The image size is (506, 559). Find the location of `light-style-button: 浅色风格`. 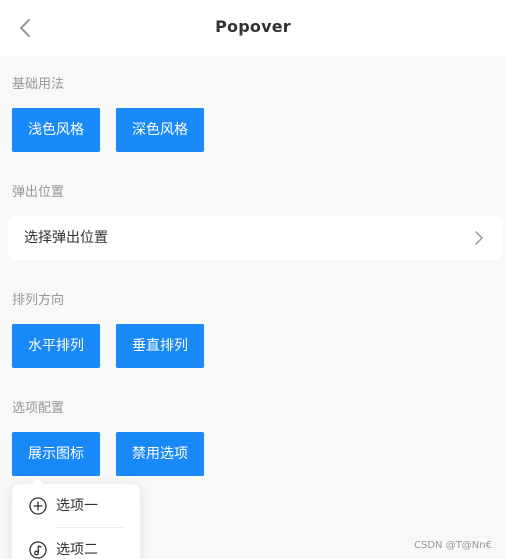

light-style-button: 浅色风格 is located at coordinates (56, 130).